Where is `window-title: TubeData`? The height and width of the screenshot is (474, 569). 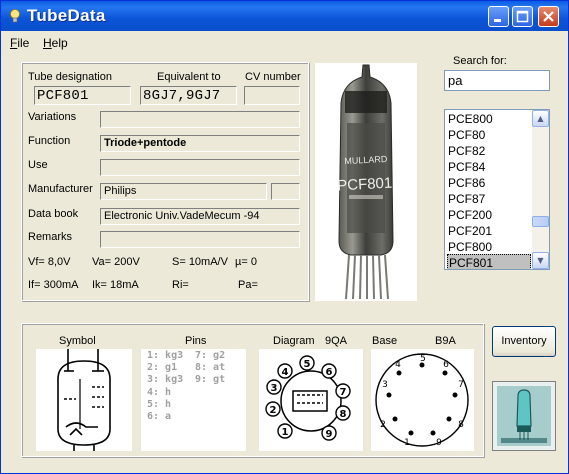 window-title: TubeData is located at coordinates (66, 15).